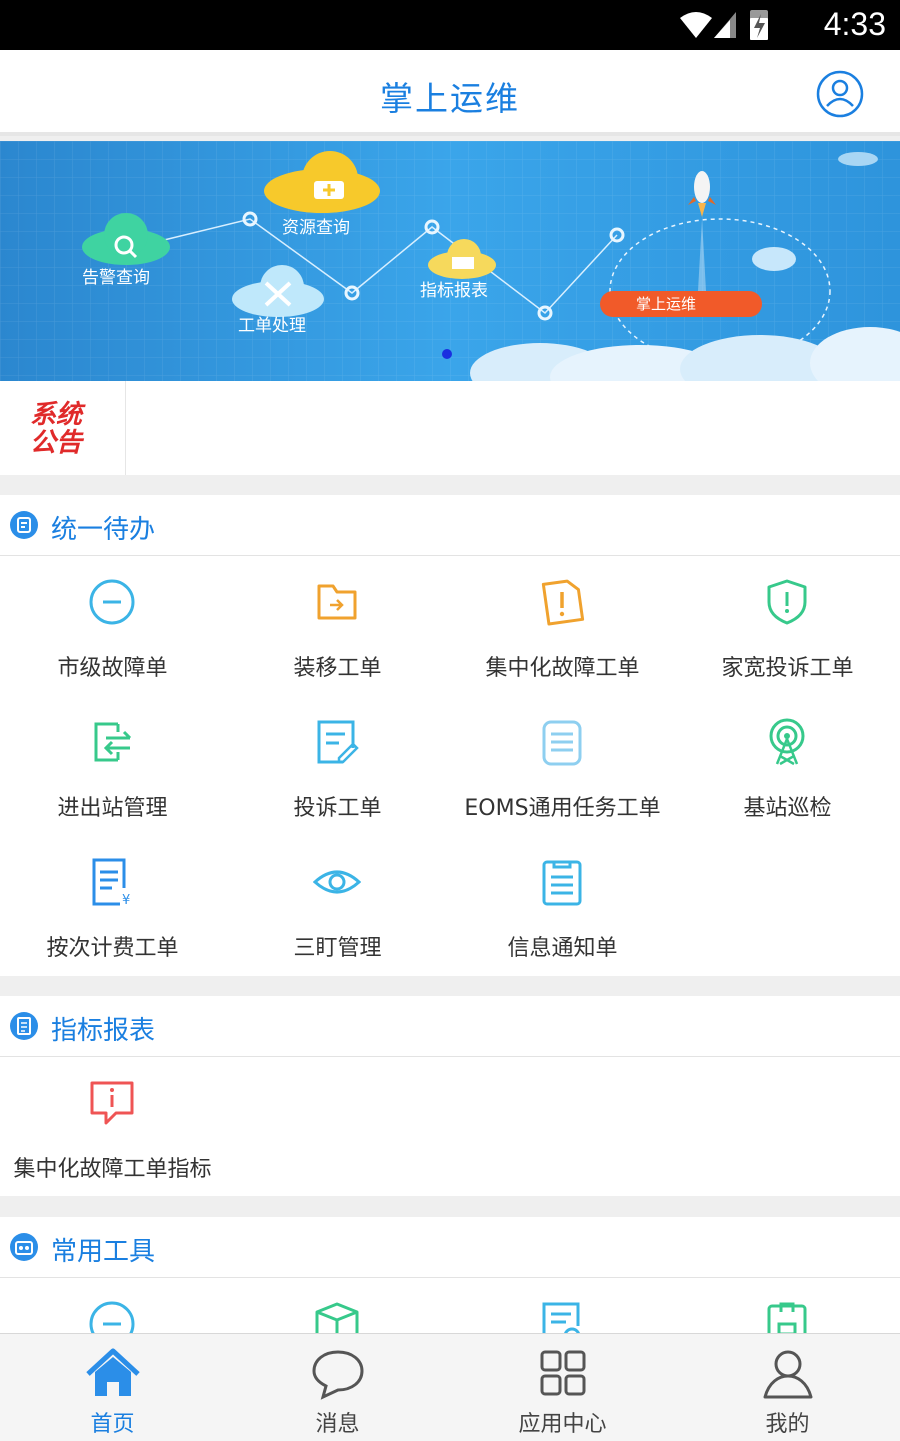  Describe the element at coordinates (103, 1031) in the screenshot. I see `section-title: 指标报表` at that location.